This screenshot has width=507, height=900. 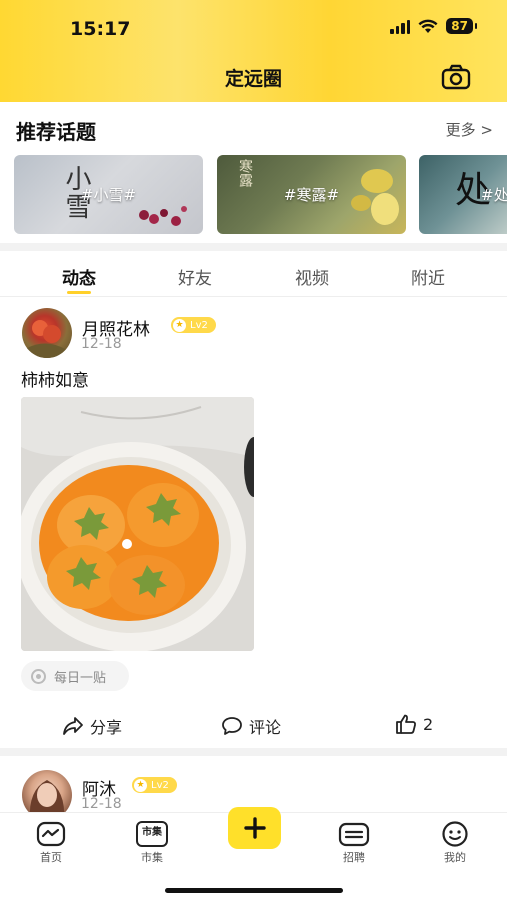 I want to click on market-icon: 市集, so click(x=152, y=834).